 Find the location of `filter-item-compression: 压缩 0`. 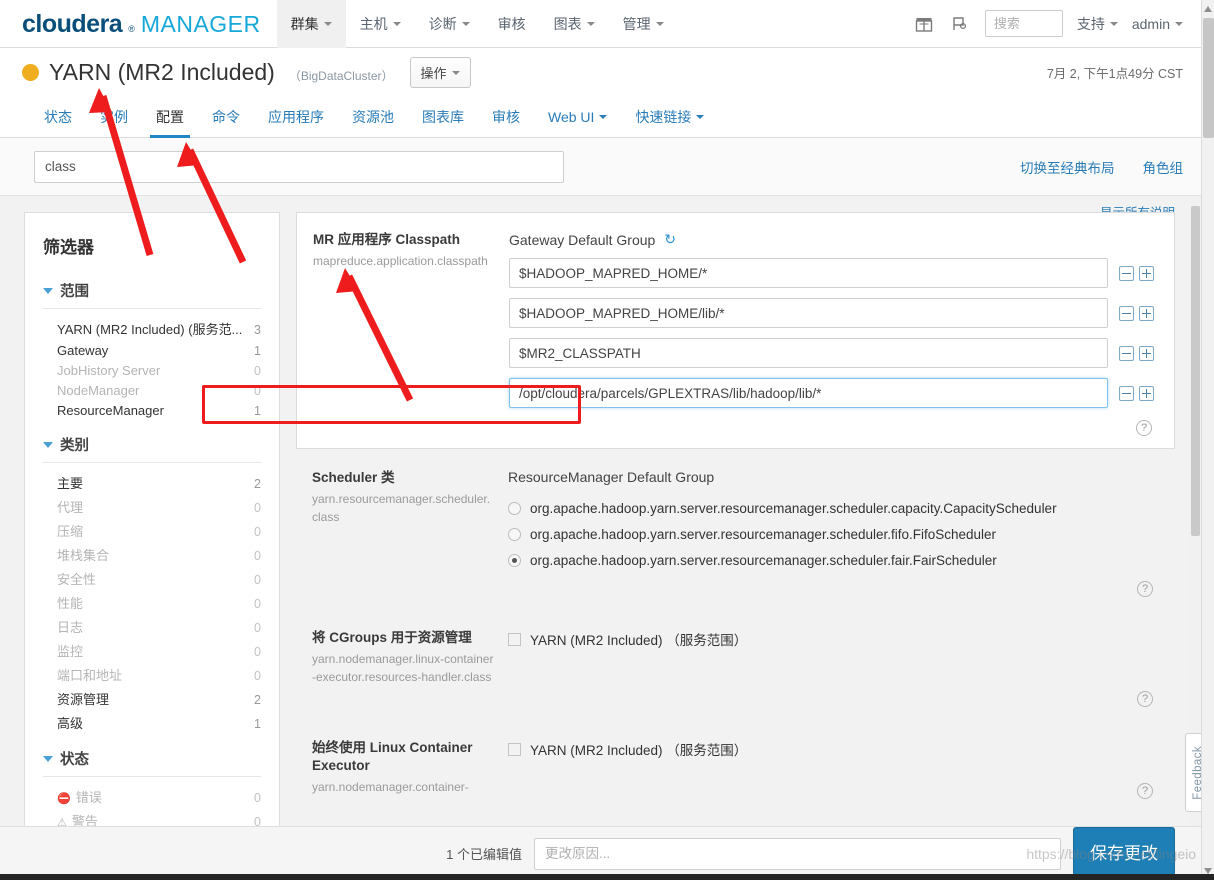

filter-item-compression: 压缩 0 is located at coordinates (152, 530).